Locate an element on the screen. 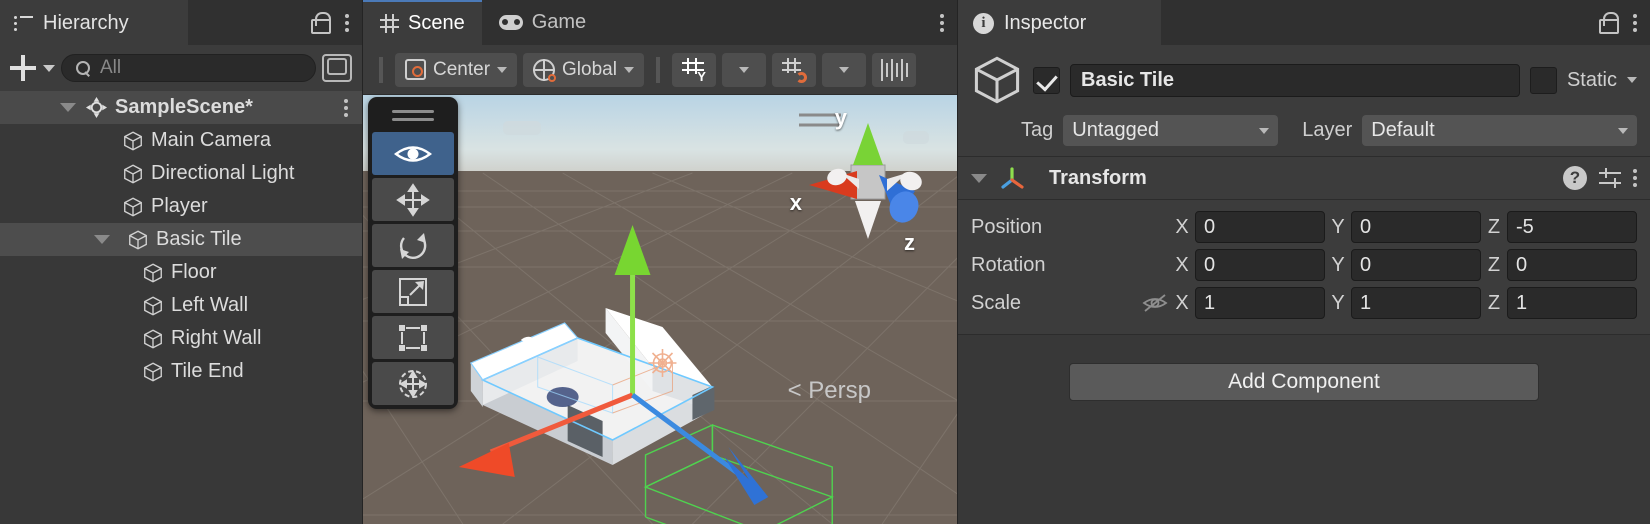 The height and width of the screenshot is (524, 1650). grid-visibility-dropdown is located at coordinates (743, 69).